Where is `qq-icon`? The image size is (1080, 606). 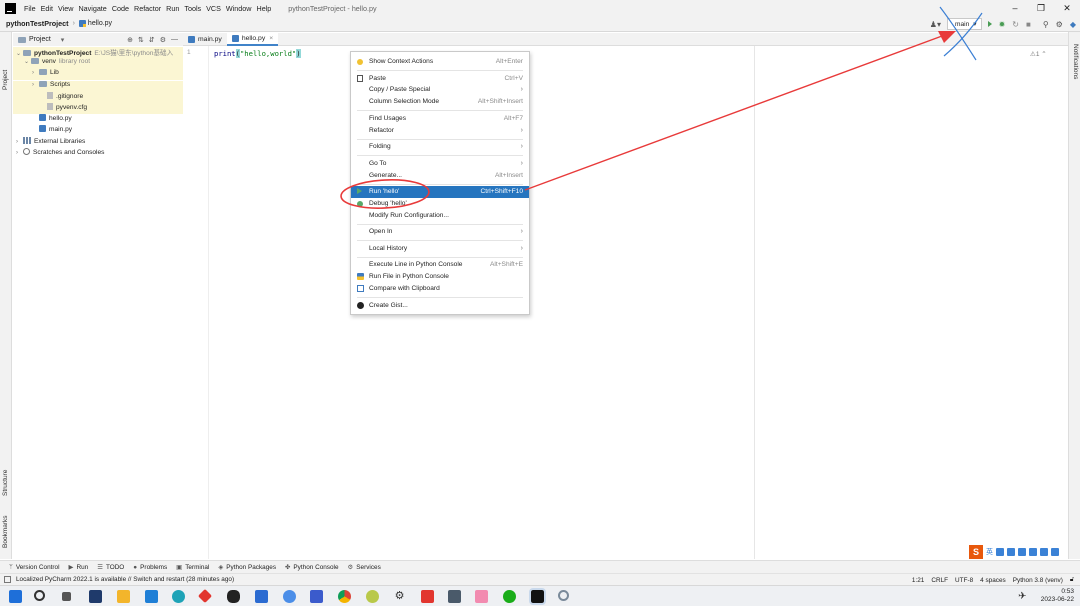 qq-icon is located at coordinates (233, 596).